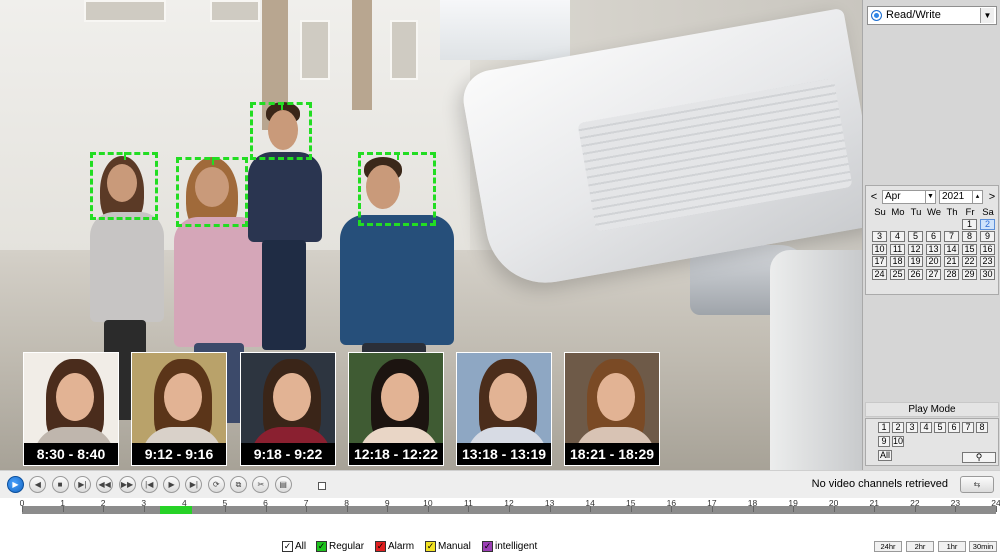  What do you see at coordinates (951, 274) in the screenshot?
I see `calendar-day: 28` at bounding box center [951, 274].